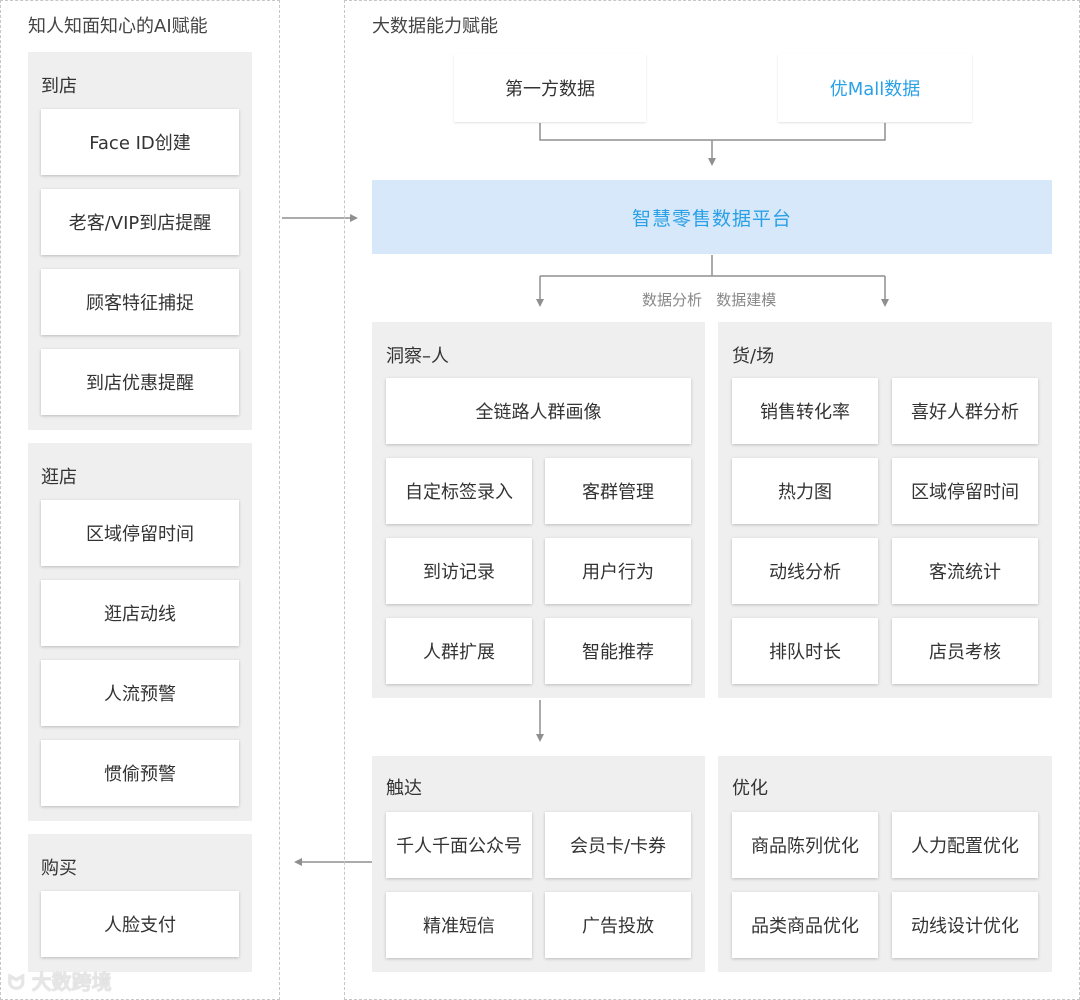  I want to click on source-first-party: 第一方数据, so click(550, 88).